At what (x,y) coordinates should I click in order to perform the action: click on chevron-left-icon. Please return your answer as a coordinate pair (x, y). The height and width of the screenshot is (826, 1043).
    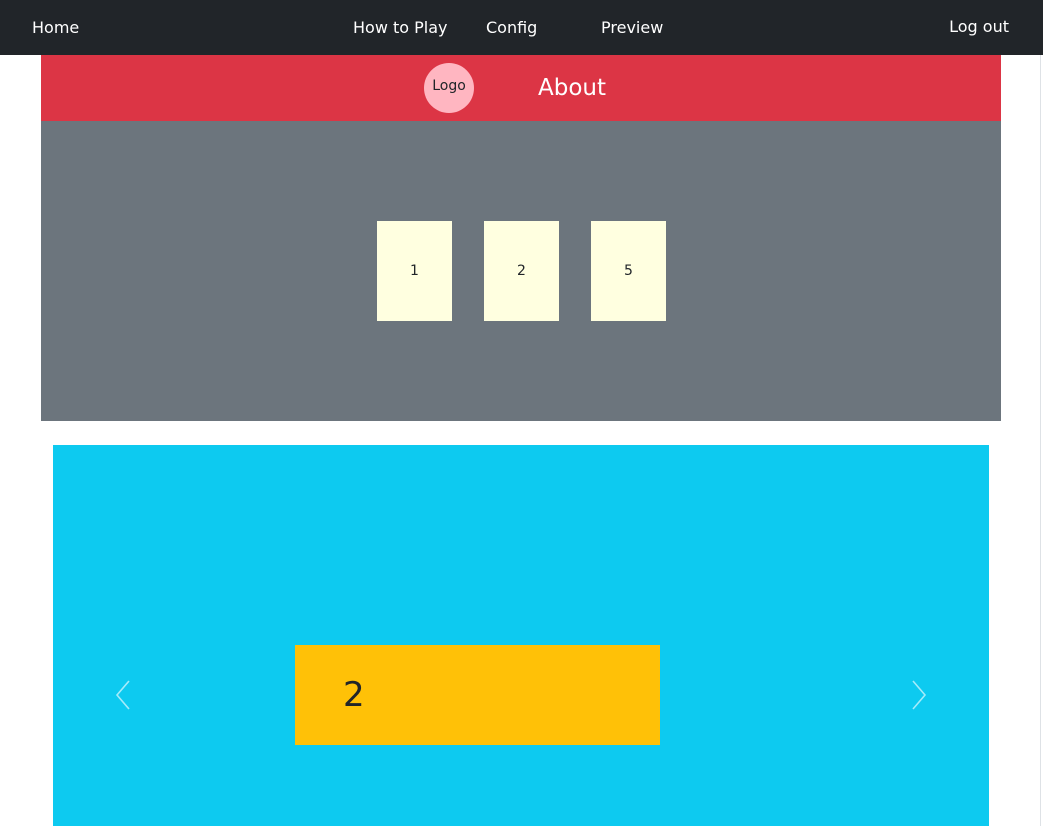
    Looking at the image, I should click on (122, 695).